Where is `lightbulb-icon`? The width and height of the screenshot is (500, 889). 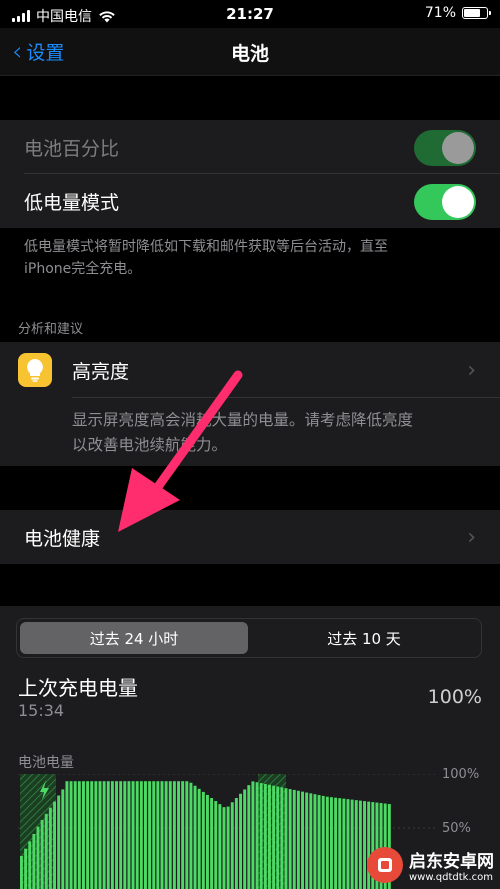 lightbulb-icon is located at coordinates (35, 370).